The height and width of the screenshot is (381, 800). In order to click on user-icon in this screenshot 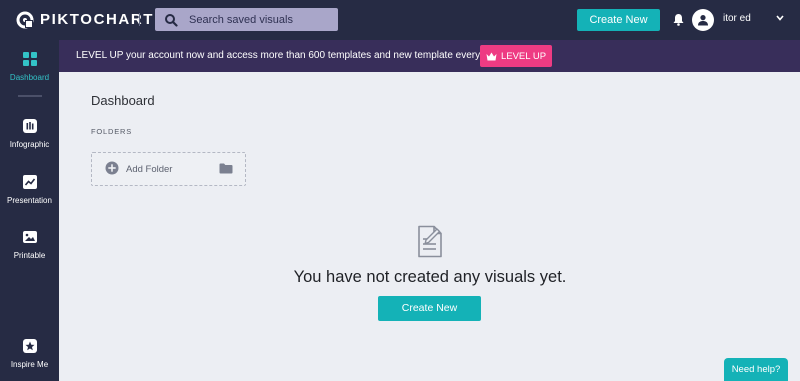, I will do `click(703, 20)`.